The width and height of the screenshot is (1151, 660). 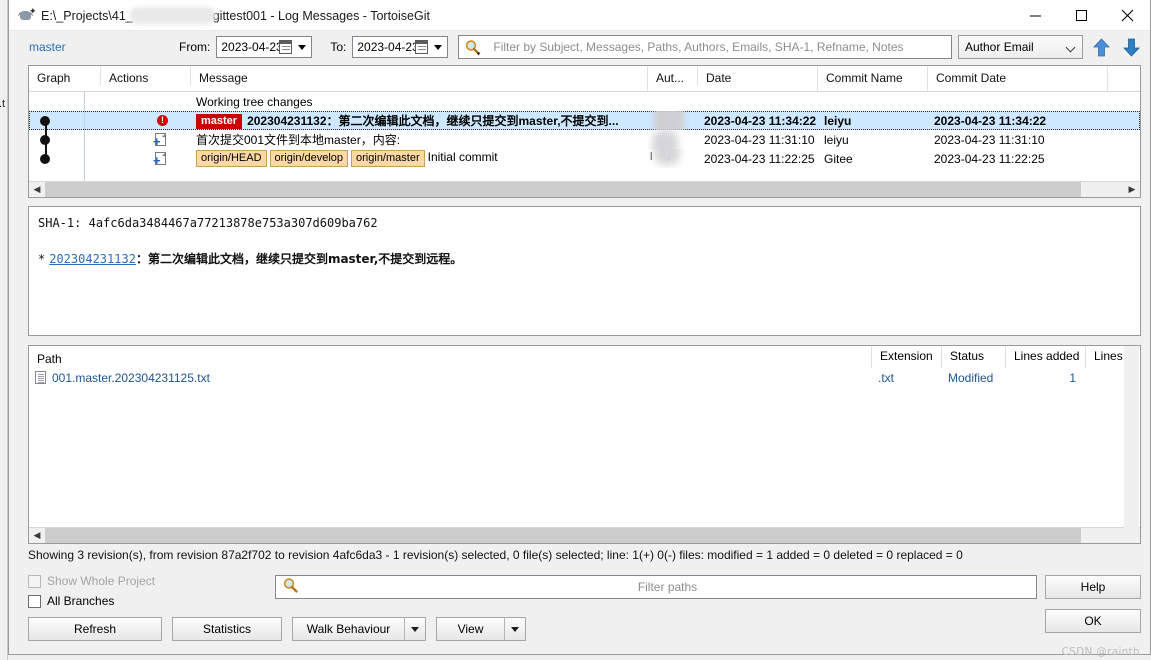 I want to click on file-list-horizontal-scrollbar: ◀ ▶, so click(x=584, y=535).